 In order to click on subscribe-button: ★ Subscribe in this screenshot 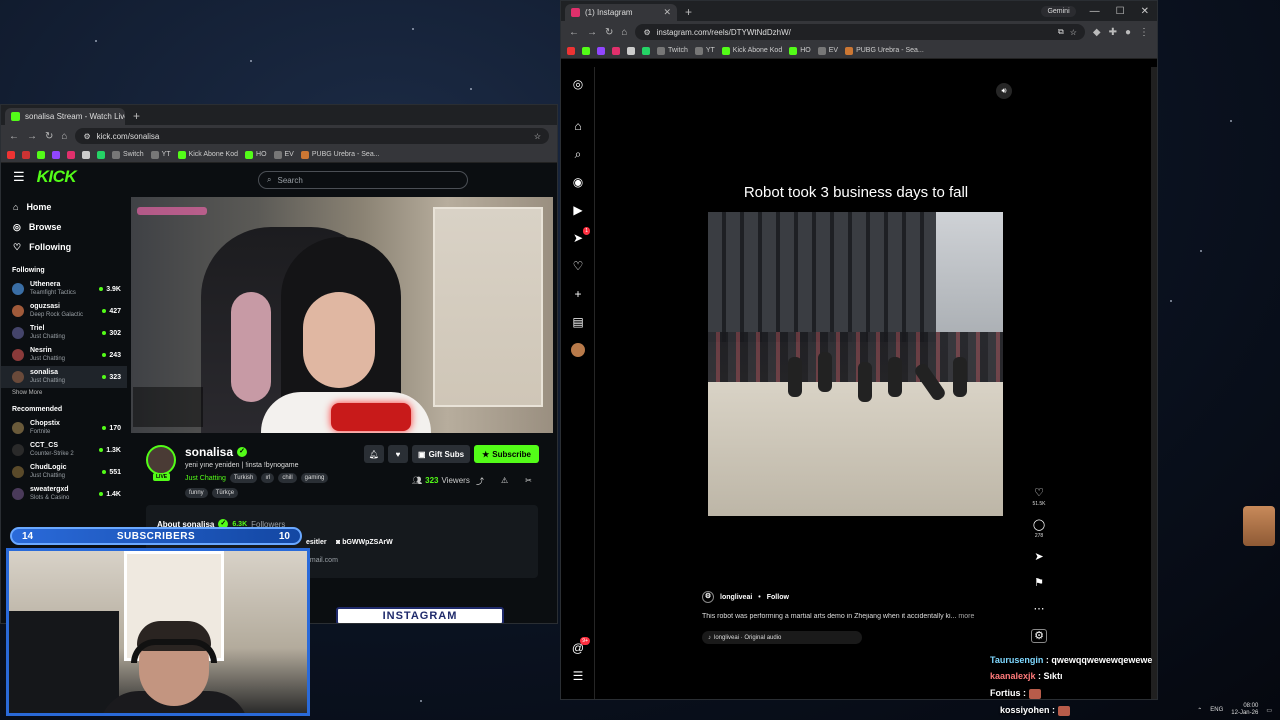, I will do `click(506, 454)`.